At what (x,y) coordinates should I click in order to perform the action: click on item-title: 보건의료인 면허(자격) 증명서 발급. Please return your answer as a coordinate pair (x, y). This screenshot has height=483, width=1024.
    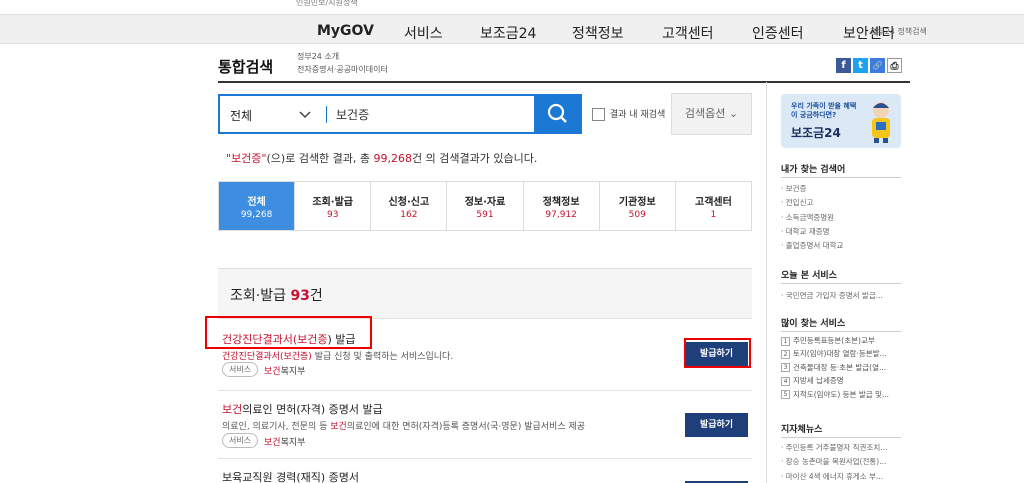
    Looking at the image, I should click on (302, 409).